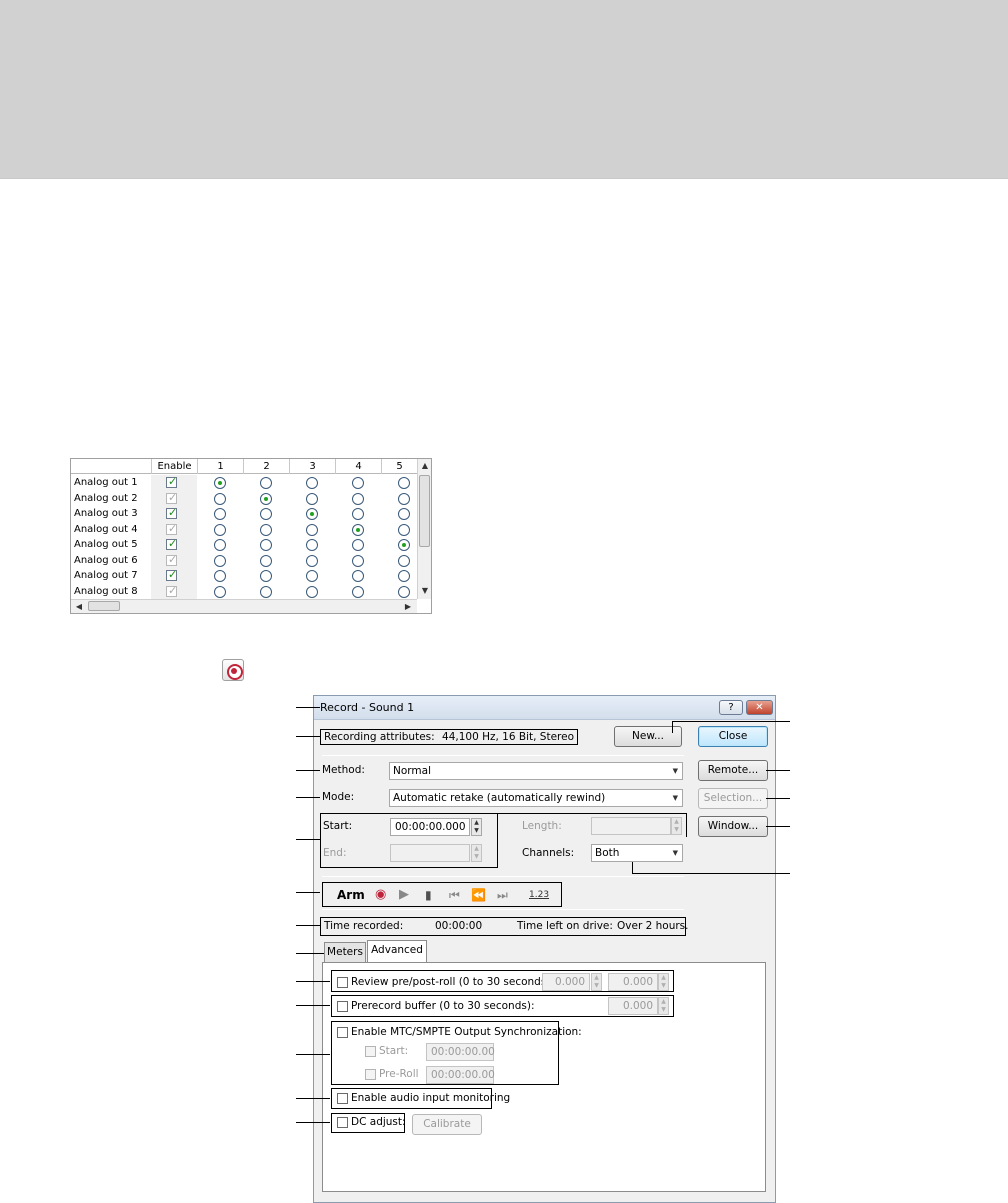 The width and height of the screenshot is (1008, 1203). Describe the element at coordinates (663, 982) in the screenshot. I see `review-post-spinner: ▲ ▼` at that location.